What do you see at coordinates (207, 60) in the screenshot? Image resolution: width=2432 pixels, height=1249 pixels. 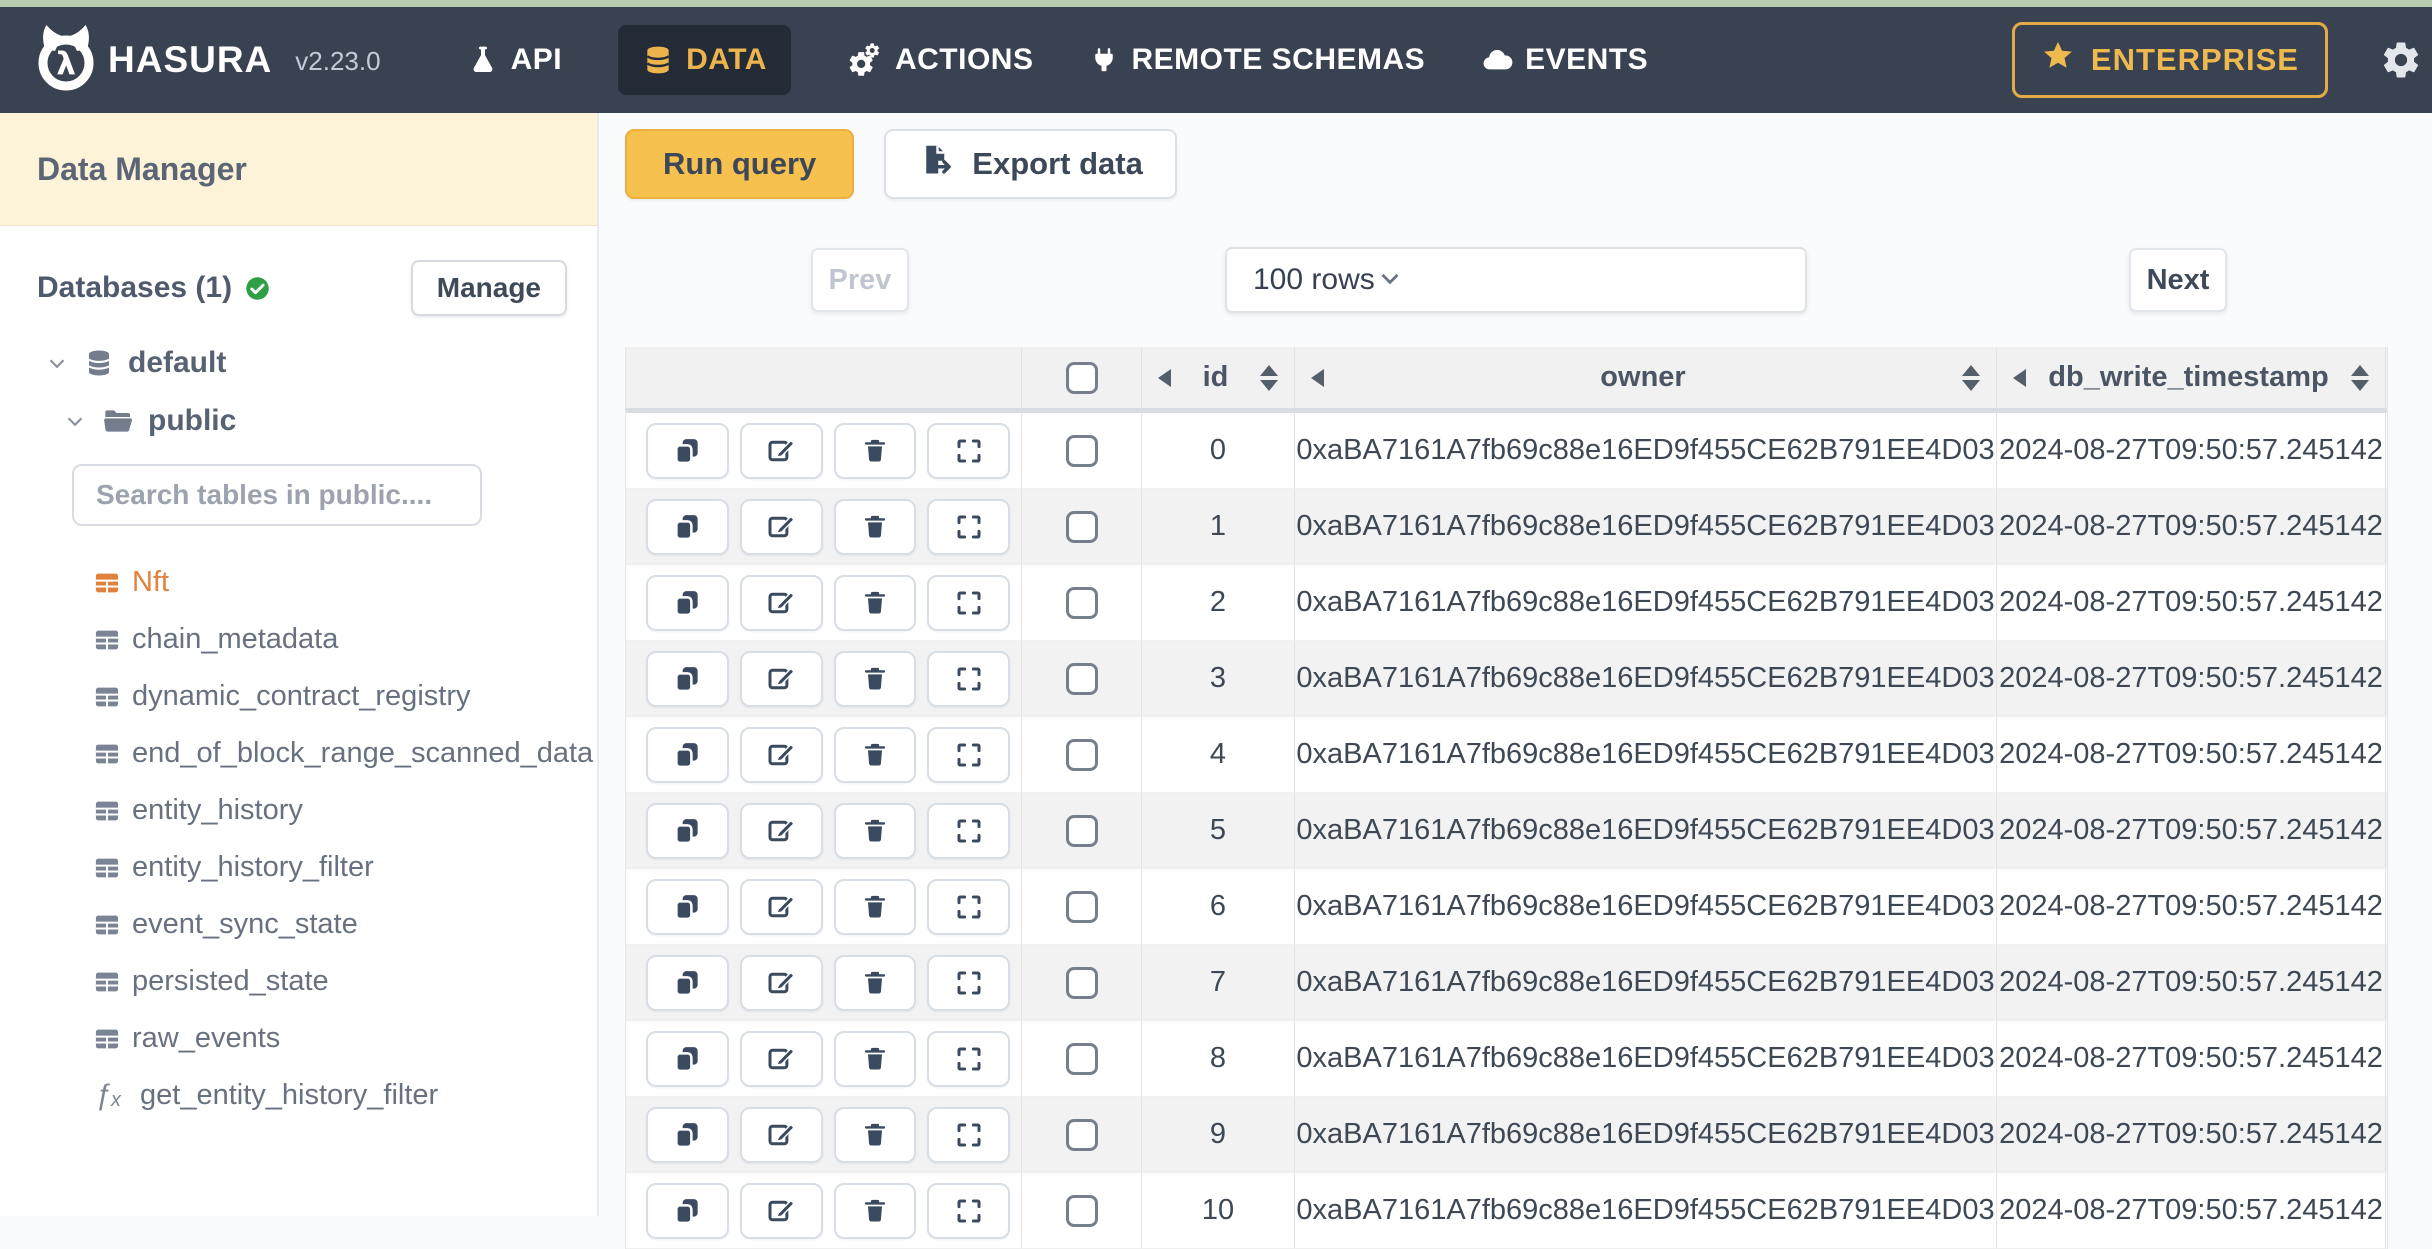 I see `hasura-logo: λ HASURA v2.23.0` at bounding box center [207, 60].